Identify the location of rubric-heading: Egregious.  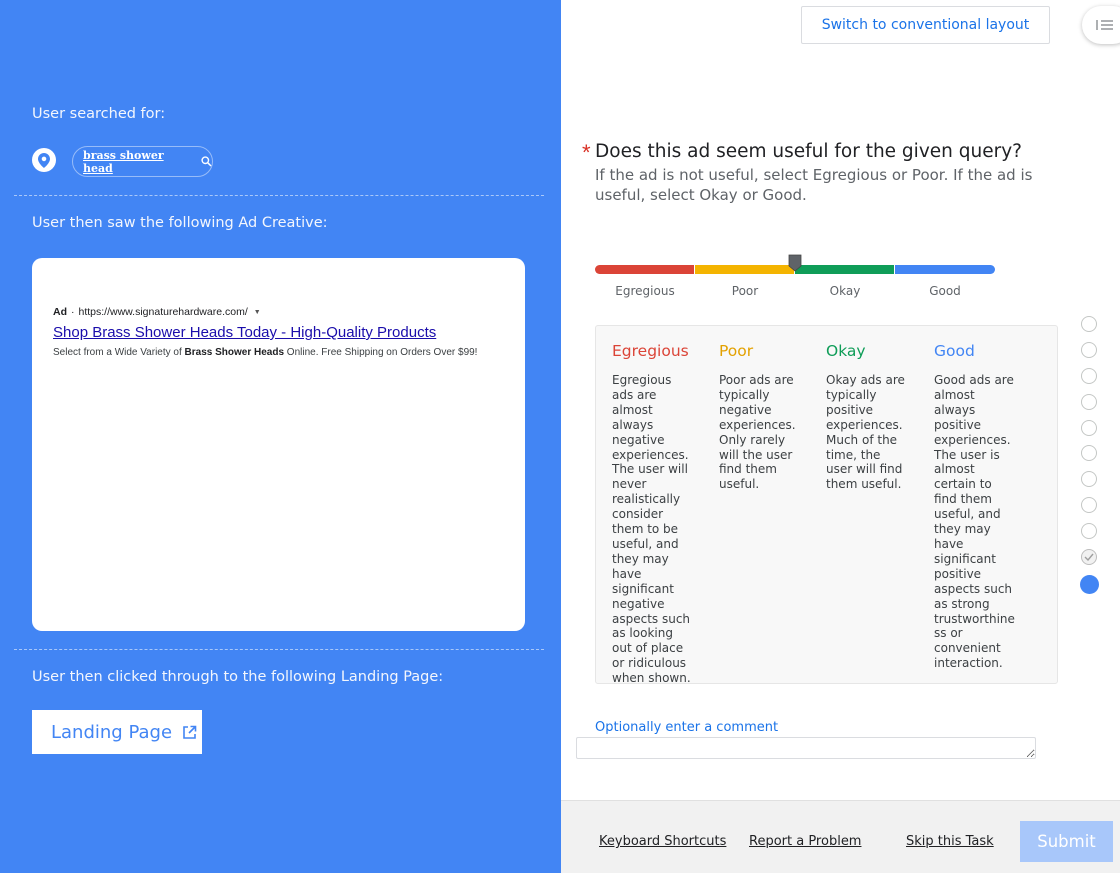
(650, 351).